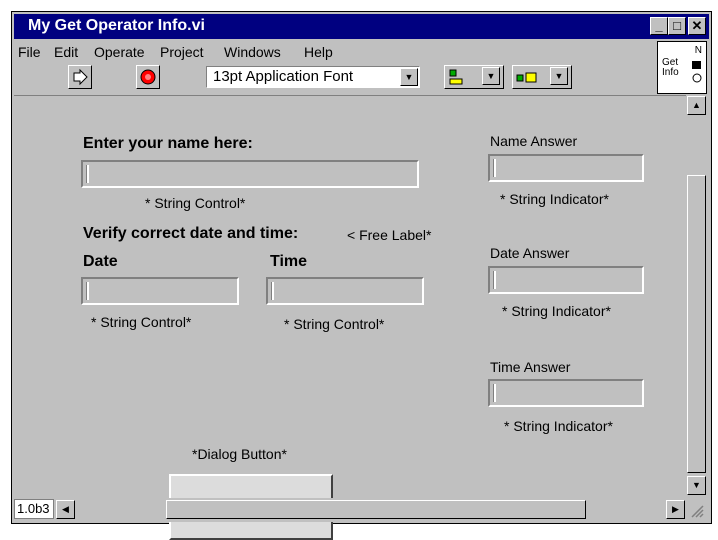 The image size is (718, 540). I want to click on title-bar: My Get Operator Info.vi _ □ ✕, so click(361, 26).